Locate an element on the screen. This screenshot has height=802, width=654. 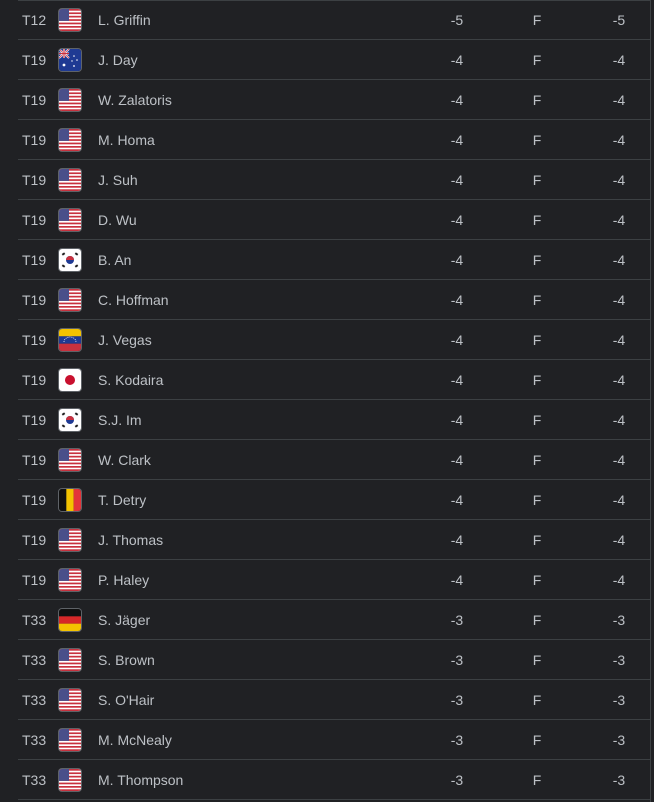
total-score: -5 is located at coordinates (619, 20).